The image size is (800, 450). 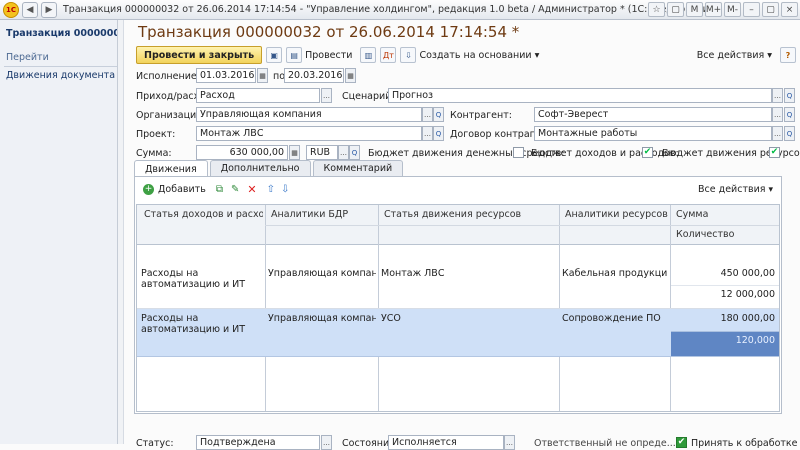 I want to click on column-header-qty: Количество, so click(x=726, y=234).